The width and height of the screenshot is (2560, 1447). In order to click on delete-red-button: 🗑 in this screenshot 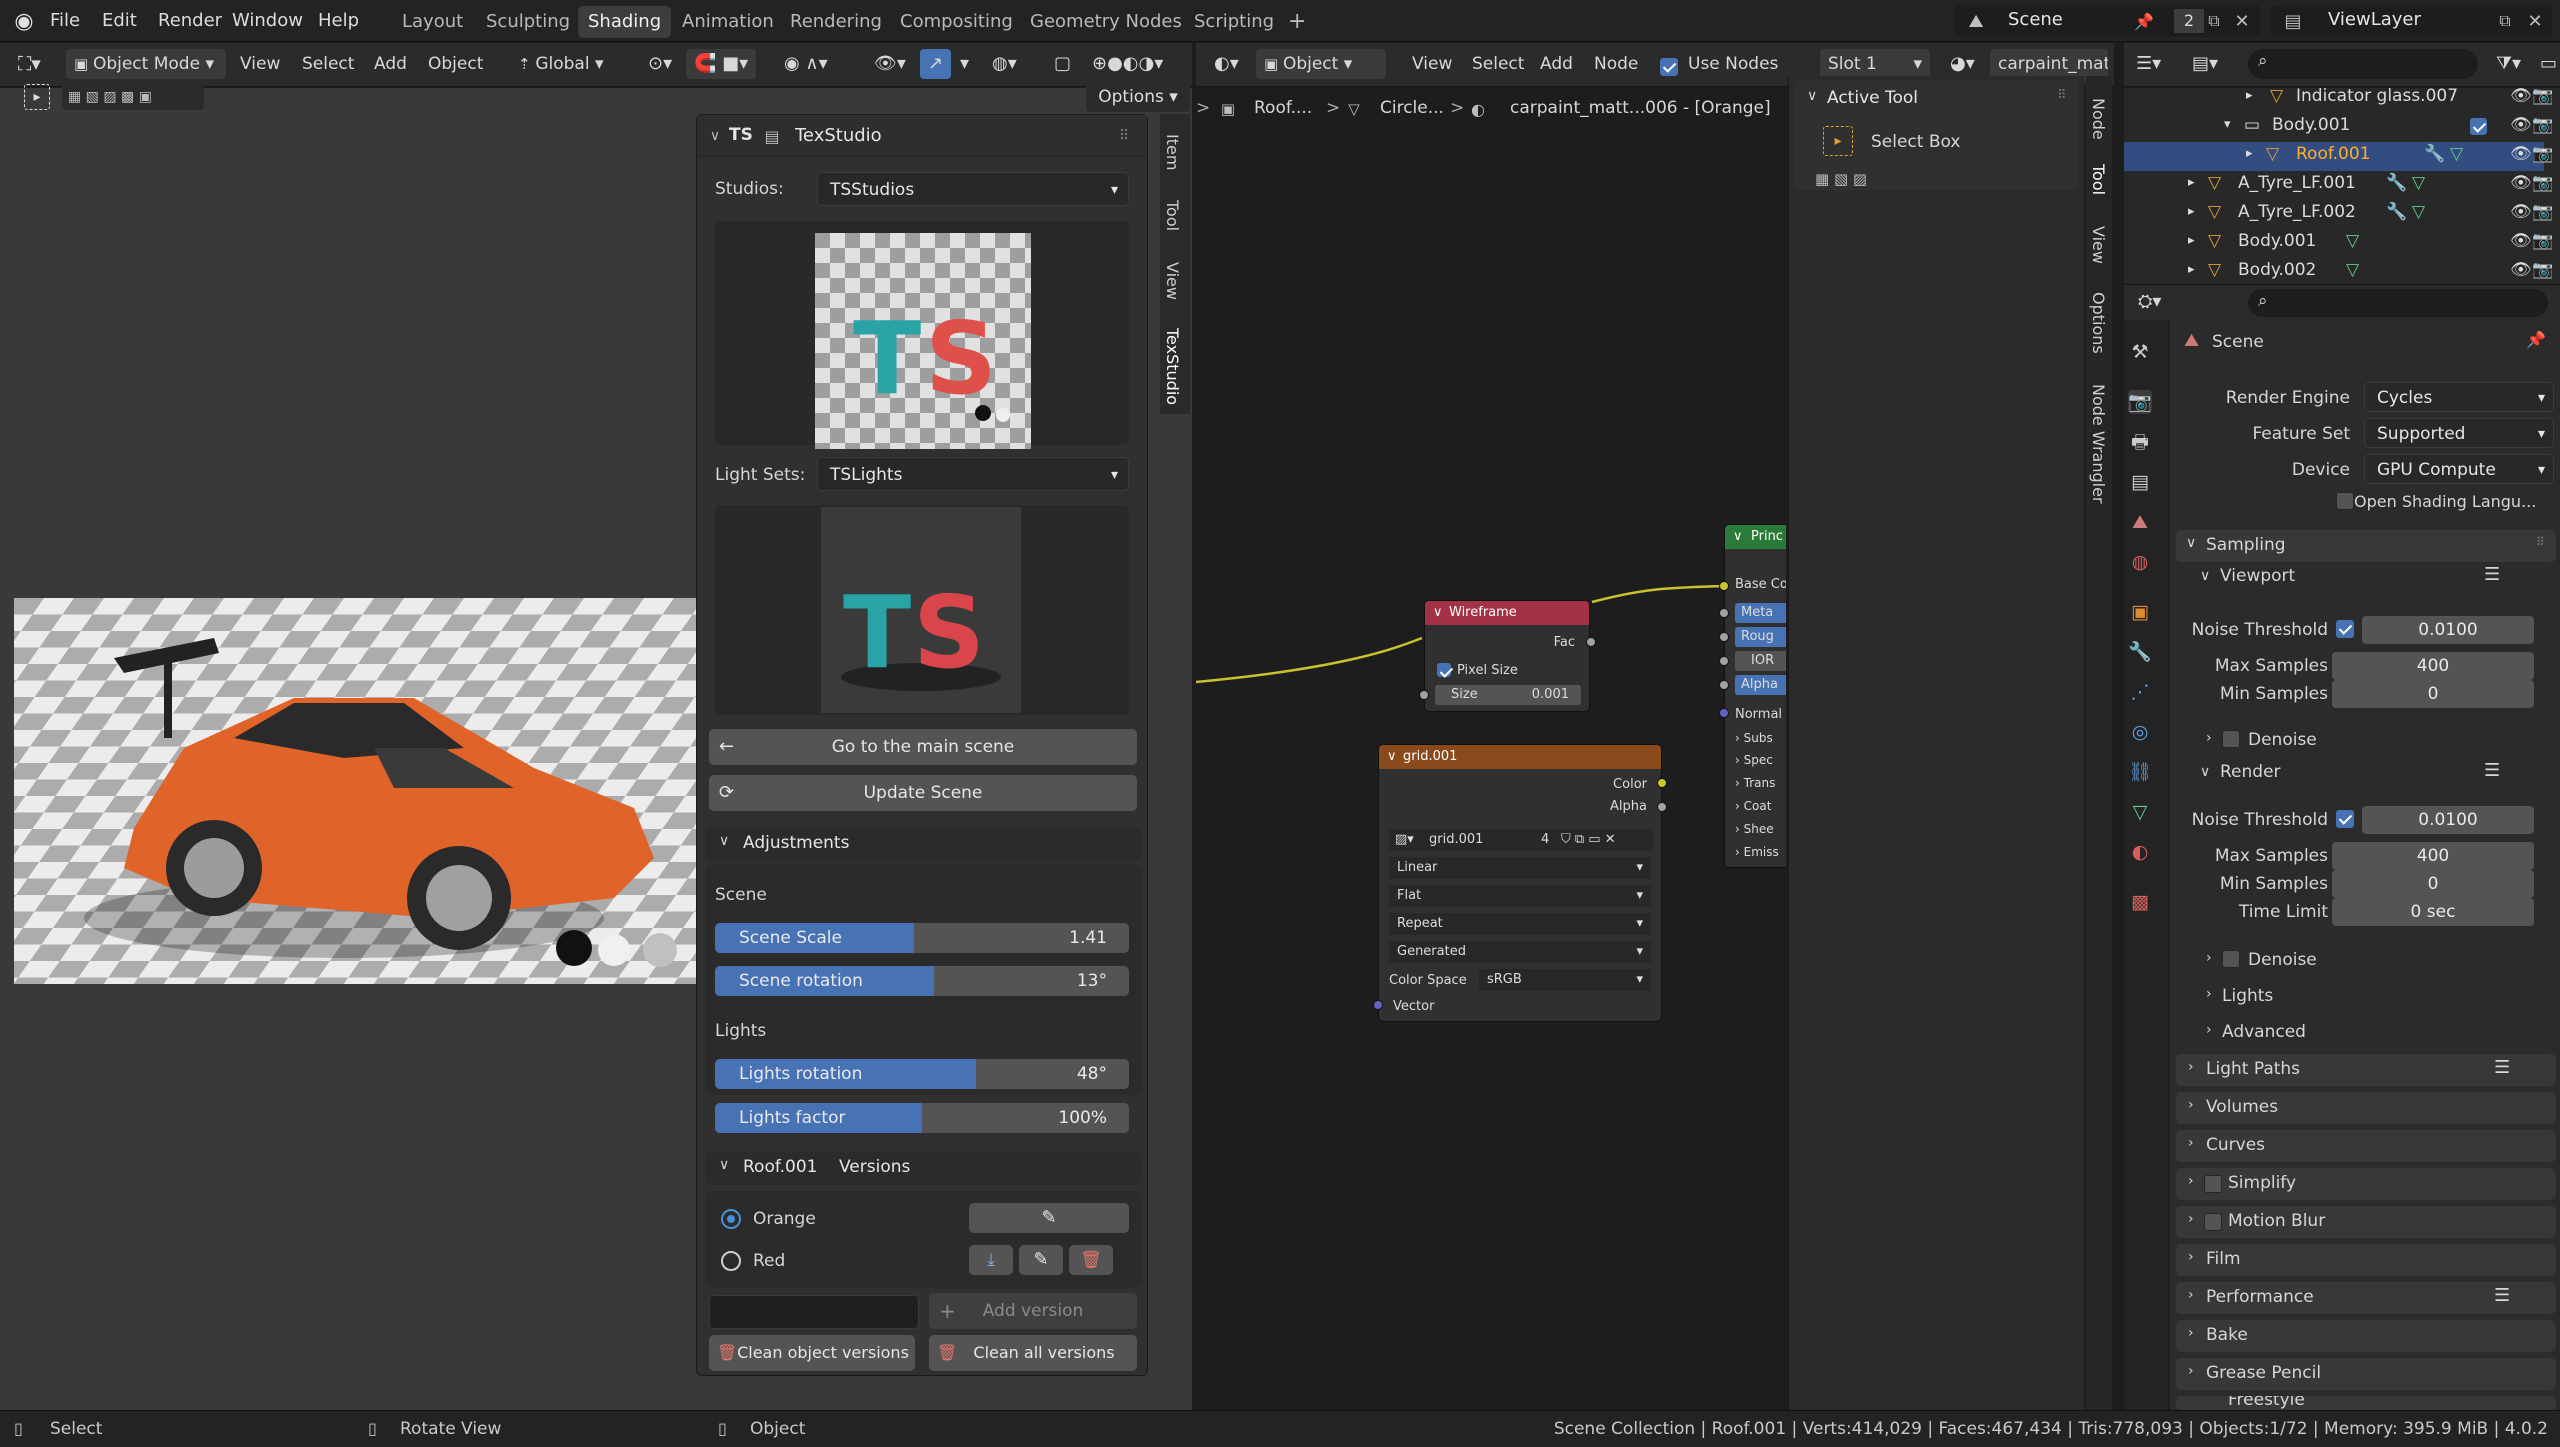, I will do `click(1091, 1260)`.